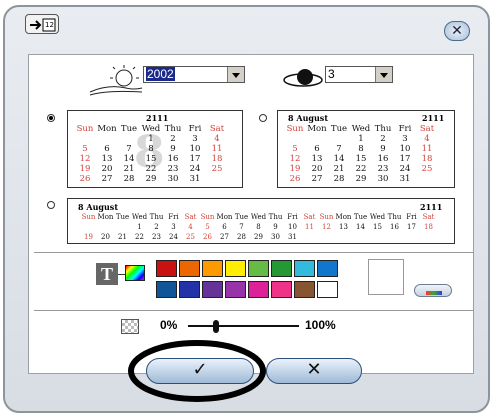  Describe the element at coordinates (107, 159) in the screenshot. I see `day-cell: 13` at that location.